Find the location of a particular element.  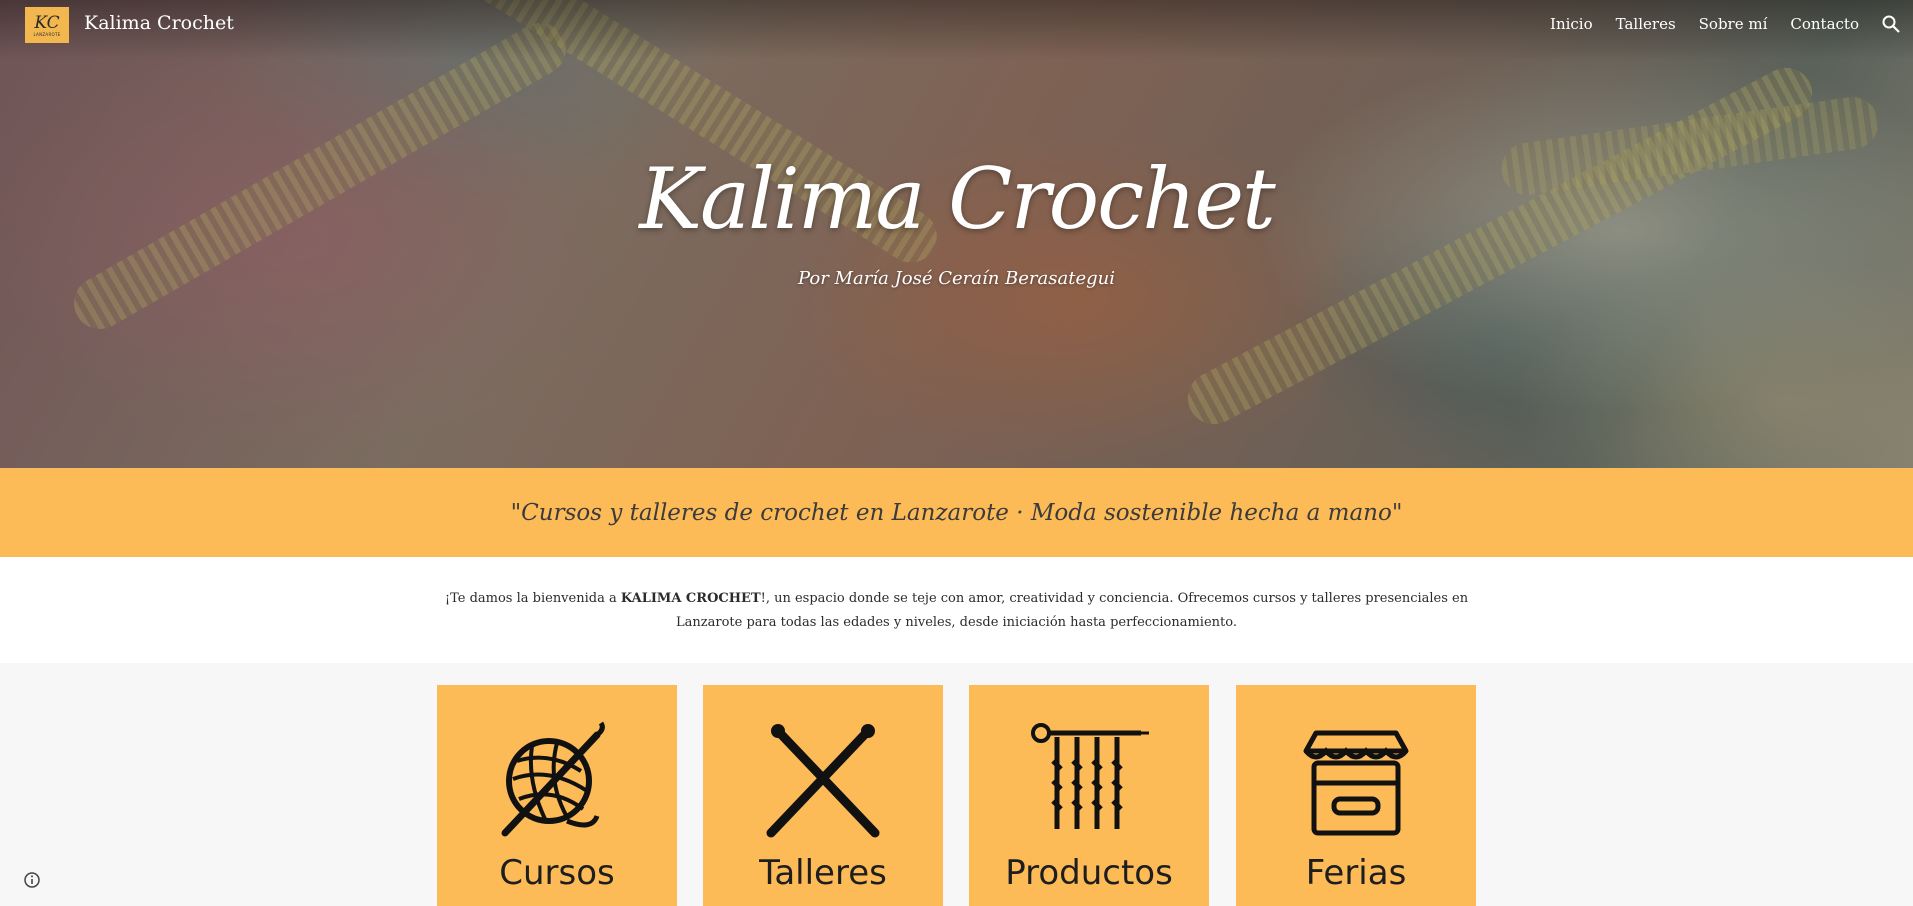

hero-title: Kalima Crochet is located at coordinates (957, 199).